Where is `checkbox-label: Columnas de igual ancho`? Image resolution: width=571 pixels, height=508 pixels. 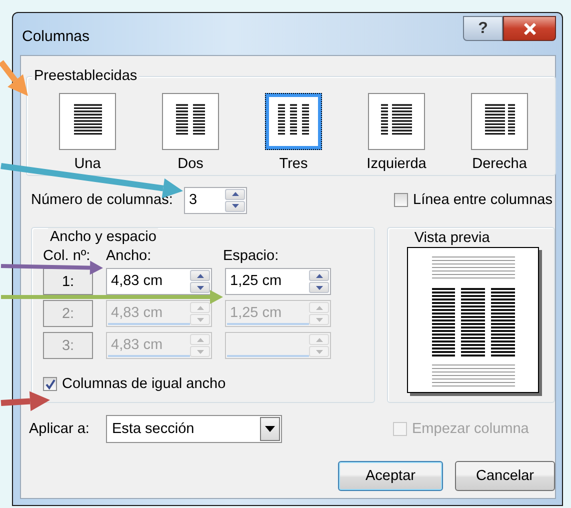
checkbox-label: Columnas de igual ancho is located at coordinates (144, 384).